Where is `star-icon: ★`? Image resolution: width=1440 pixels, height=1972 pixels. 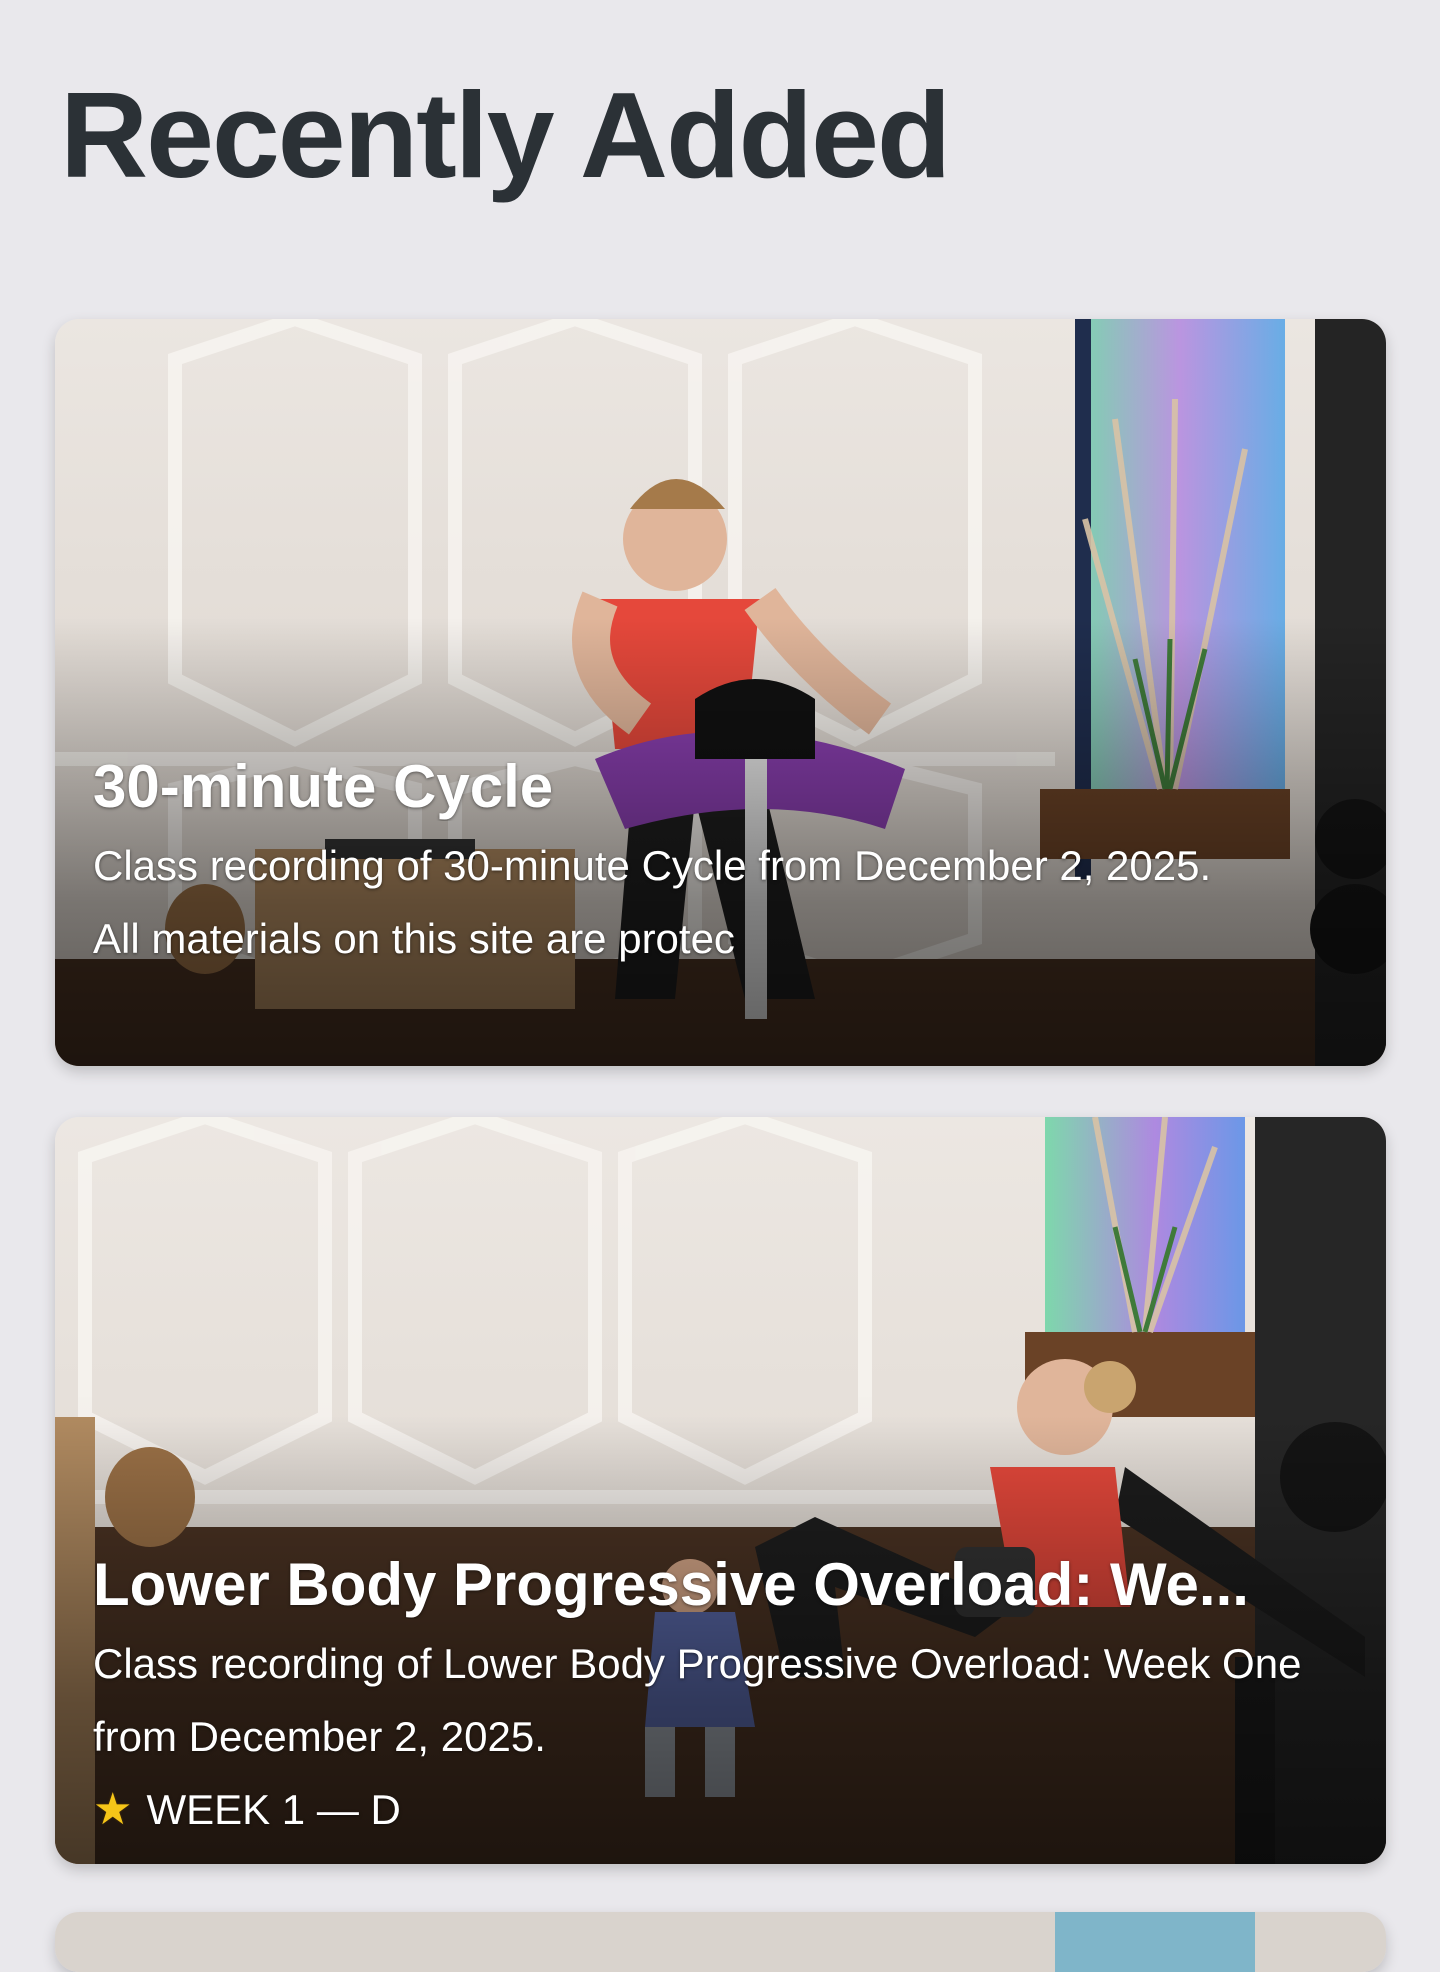 star-icon: ★ is located at coordinates (113, 1809).